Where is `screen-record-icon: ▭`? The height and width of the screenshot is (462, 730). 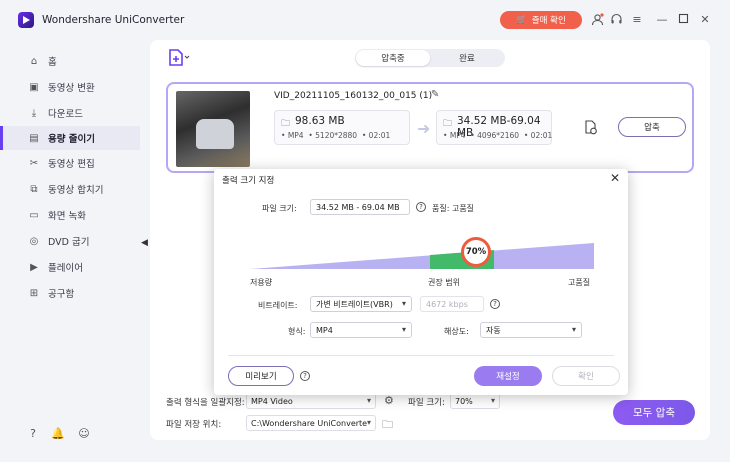 screen-record-icon: ▭ is located at coordinates (34, 215).